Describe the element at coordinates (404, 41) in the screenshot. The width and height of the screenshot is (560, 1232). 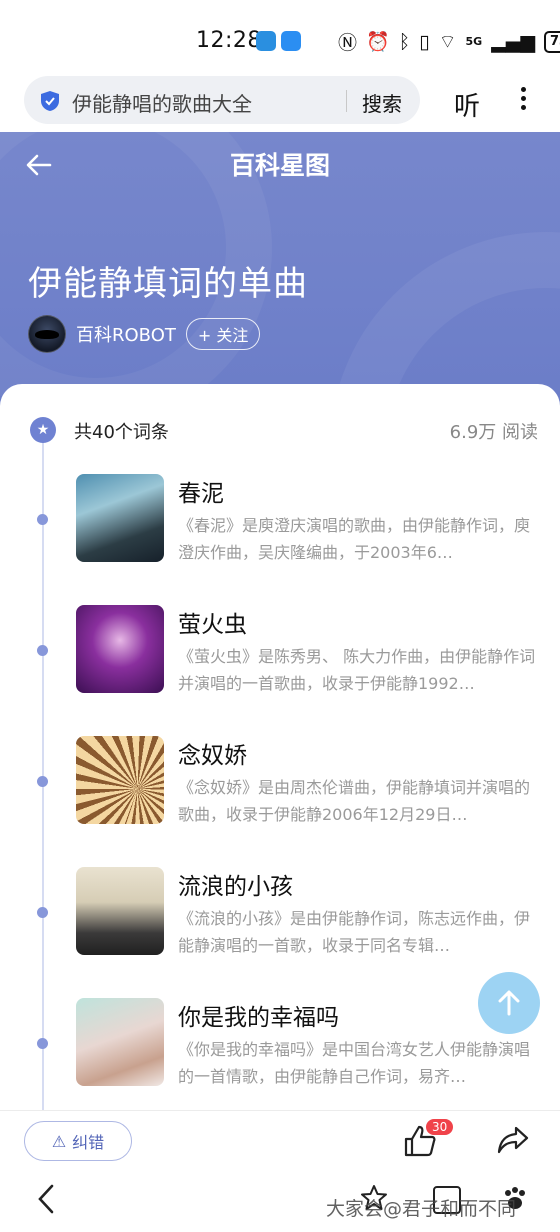
I see `bluetooth-icon: ᛒ` at that location.